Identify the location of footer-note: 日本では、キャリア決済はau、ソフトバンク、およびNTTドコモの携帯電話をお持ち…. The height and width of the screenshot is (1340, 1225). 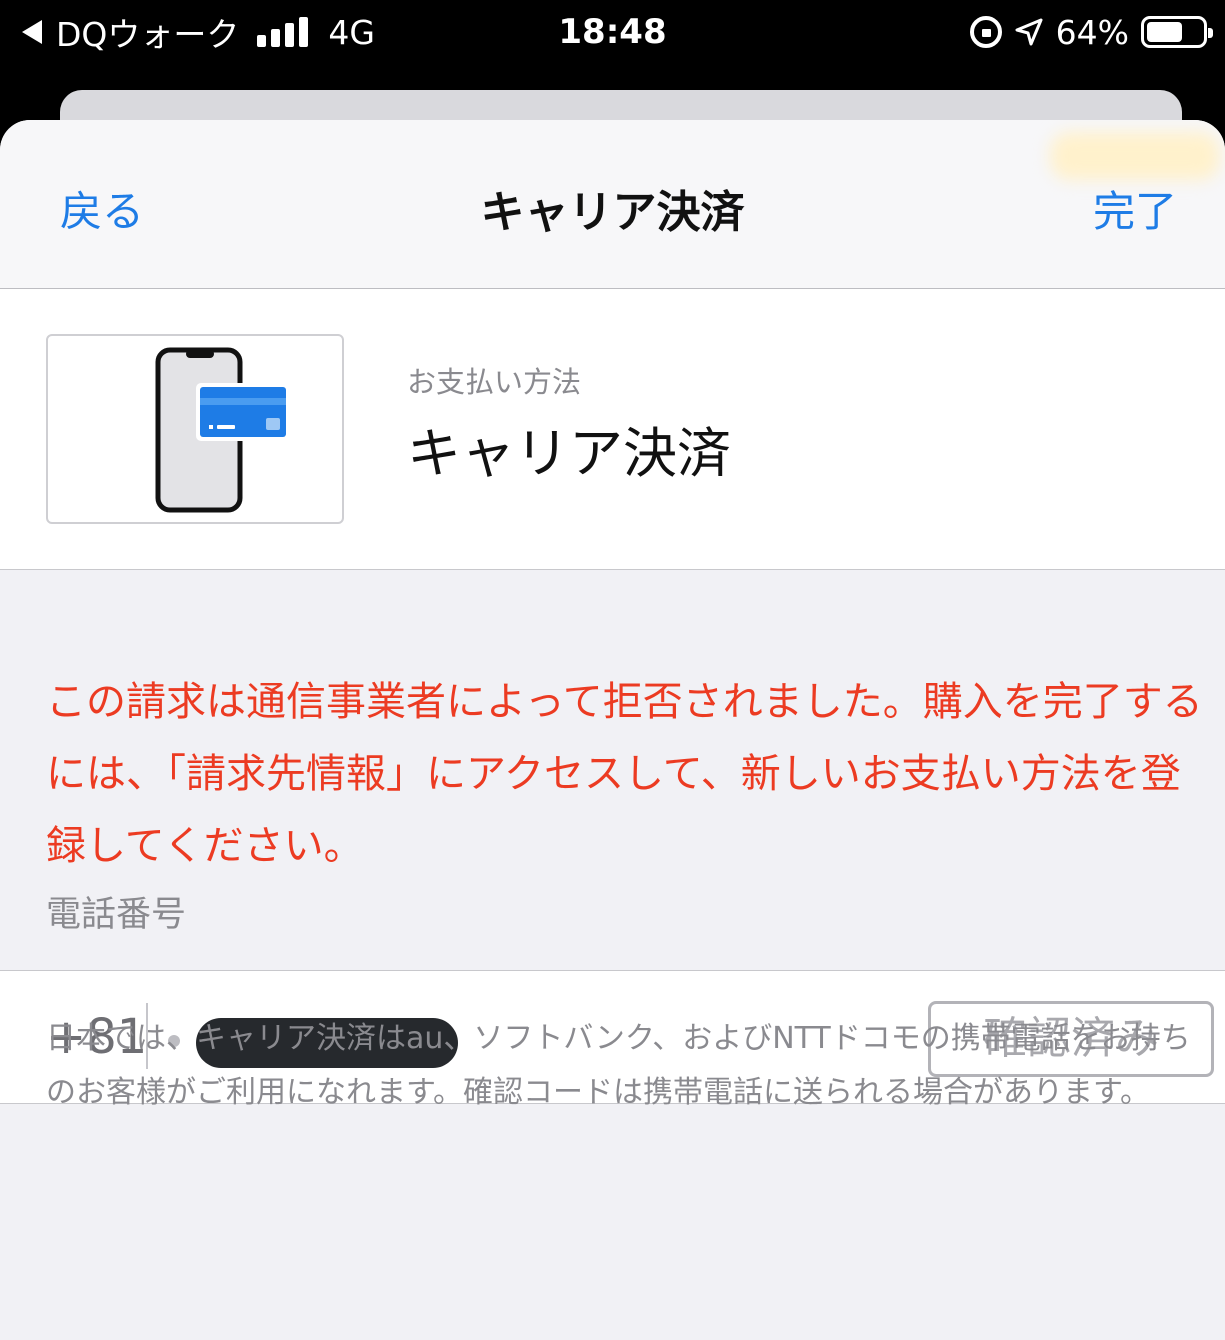
(618, 1065).